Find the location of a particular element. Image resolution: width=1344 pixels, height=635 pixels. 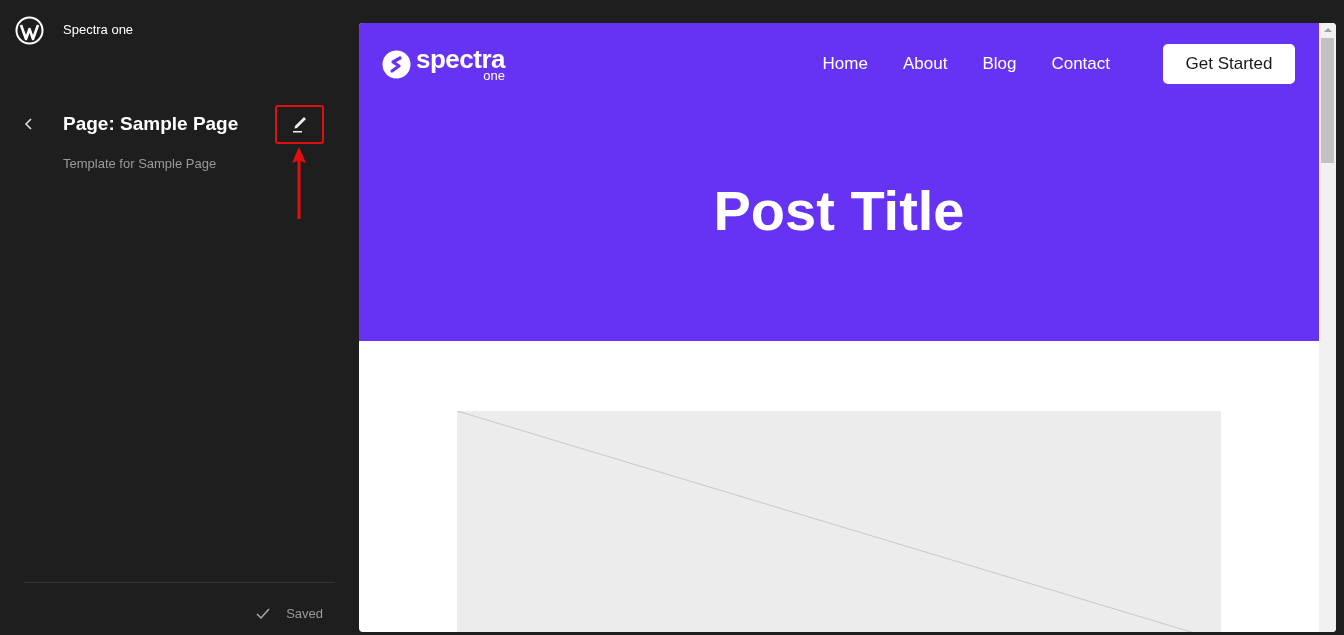

panel-description: Template for Sample Page is located at coordinates (140, 164).